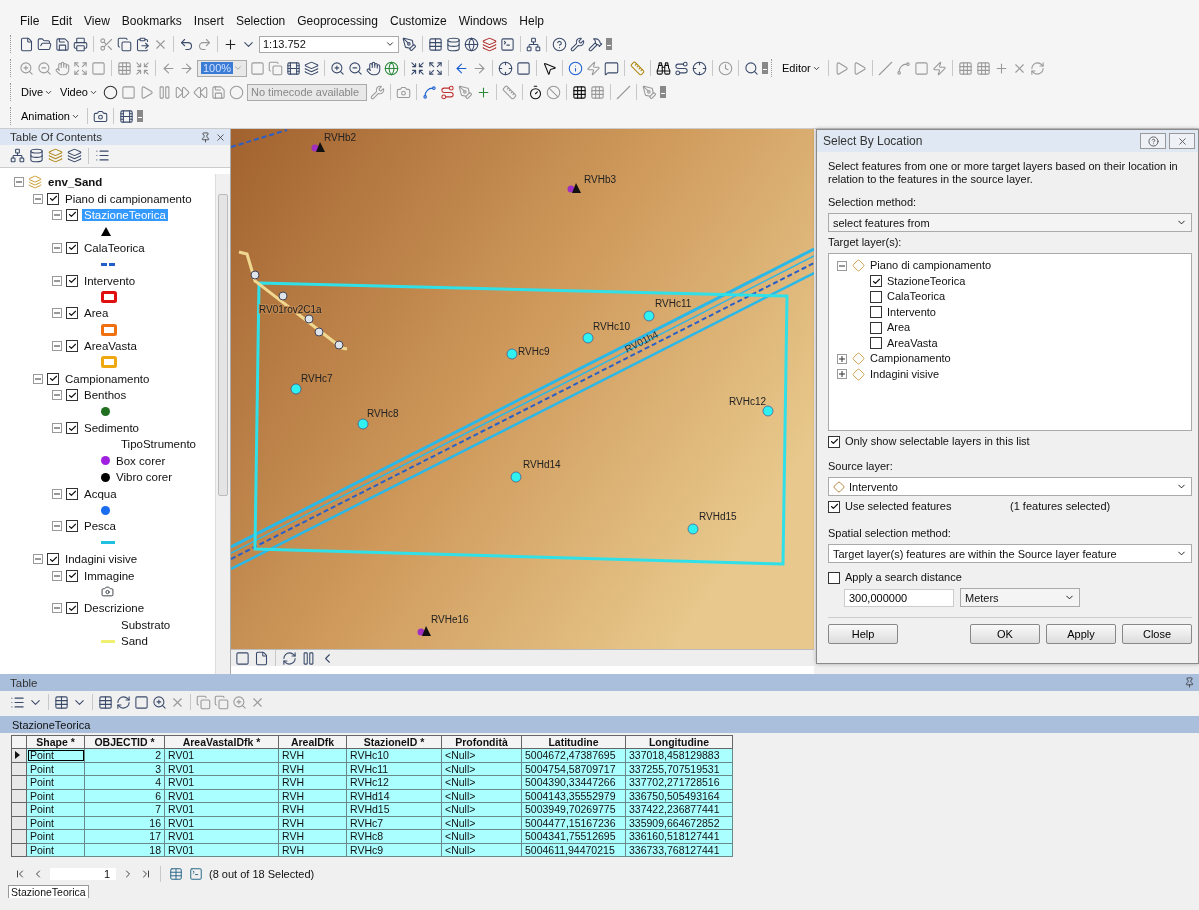  Describe the element at coordinates (489, 44) in the screenshot. I see `layers-icon` at that location.